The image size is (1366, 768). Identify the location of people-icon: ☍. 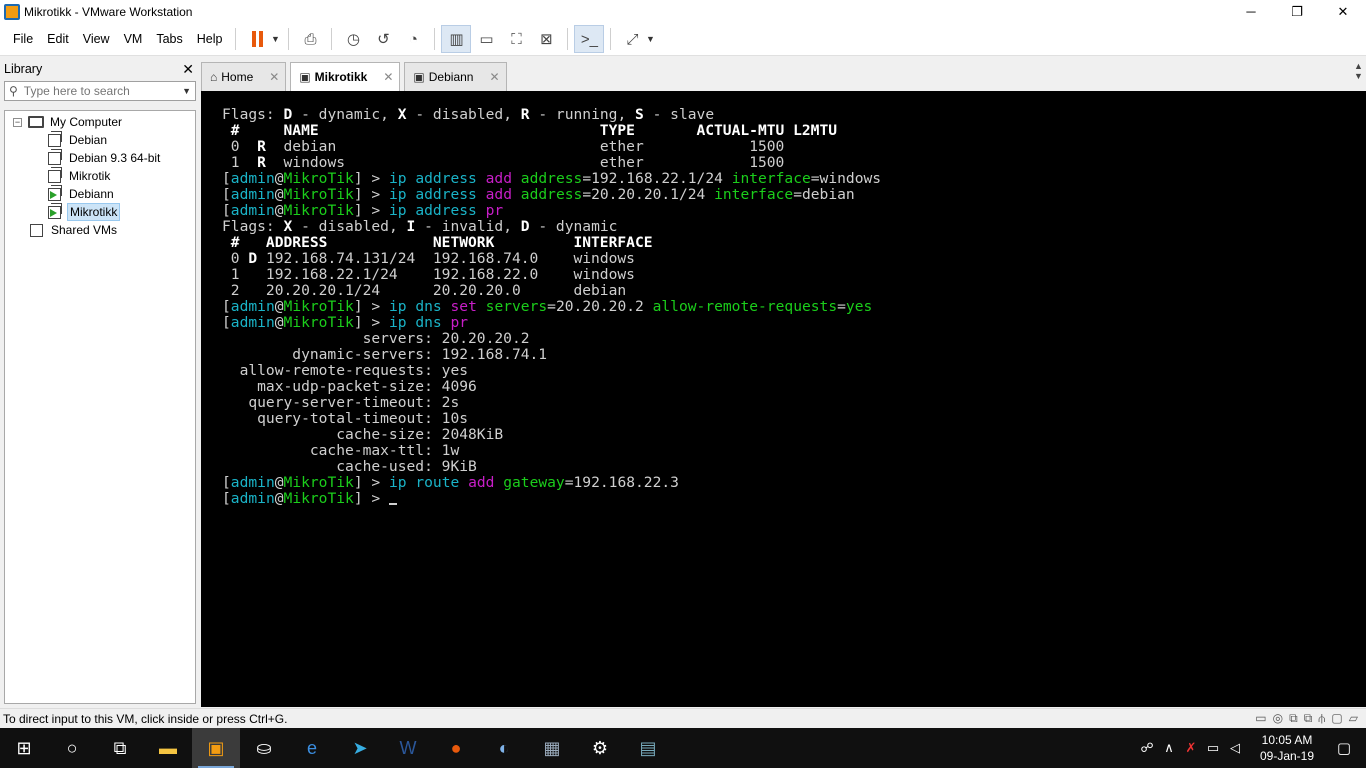
(1147, 748).